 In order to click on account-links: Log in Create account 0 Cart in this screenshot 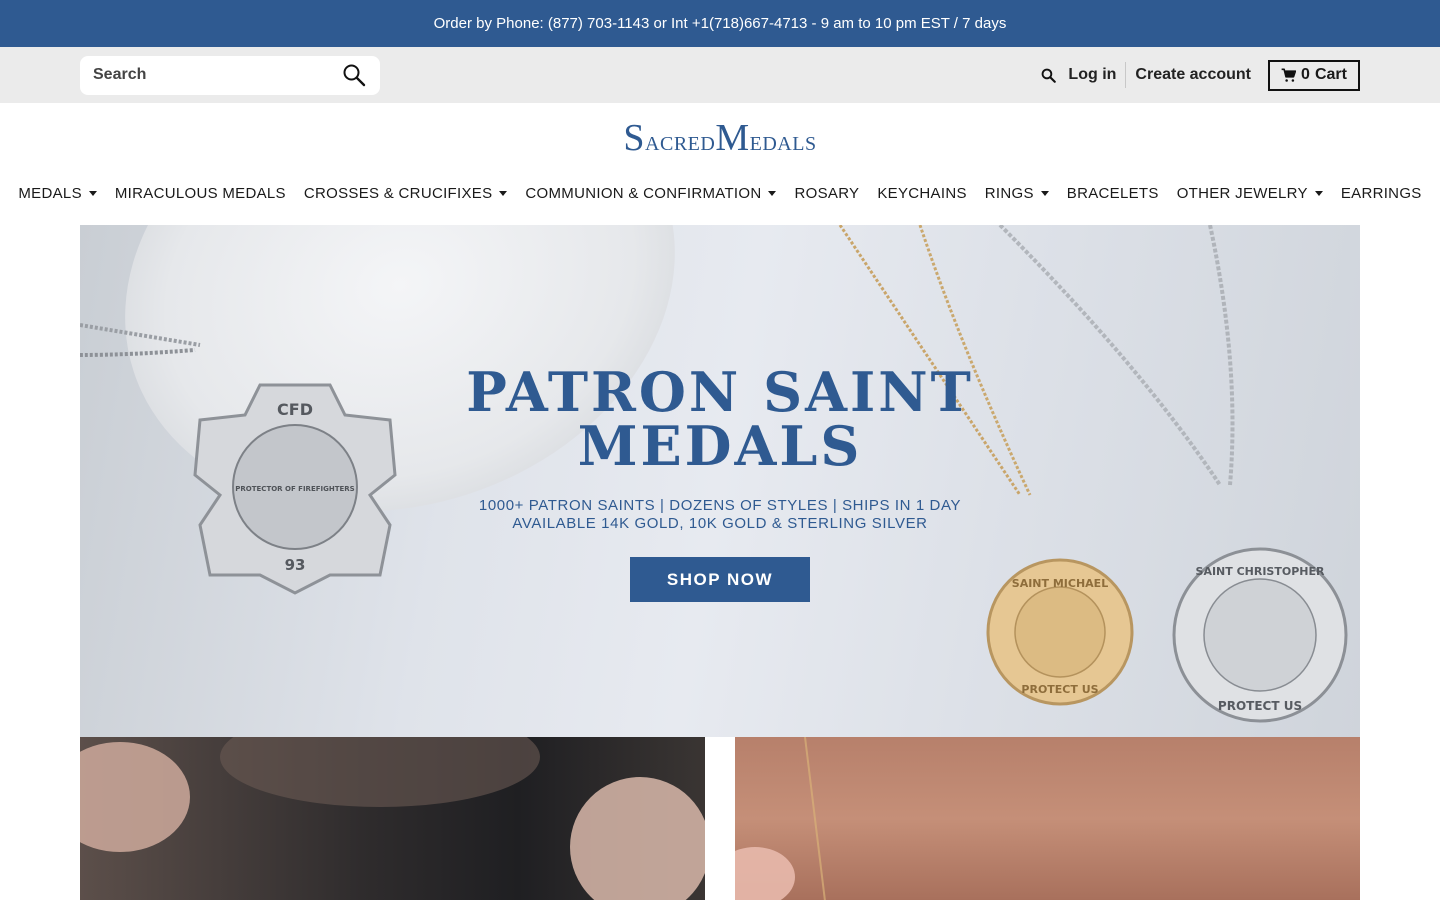, I will do `click(1199, 75)`.